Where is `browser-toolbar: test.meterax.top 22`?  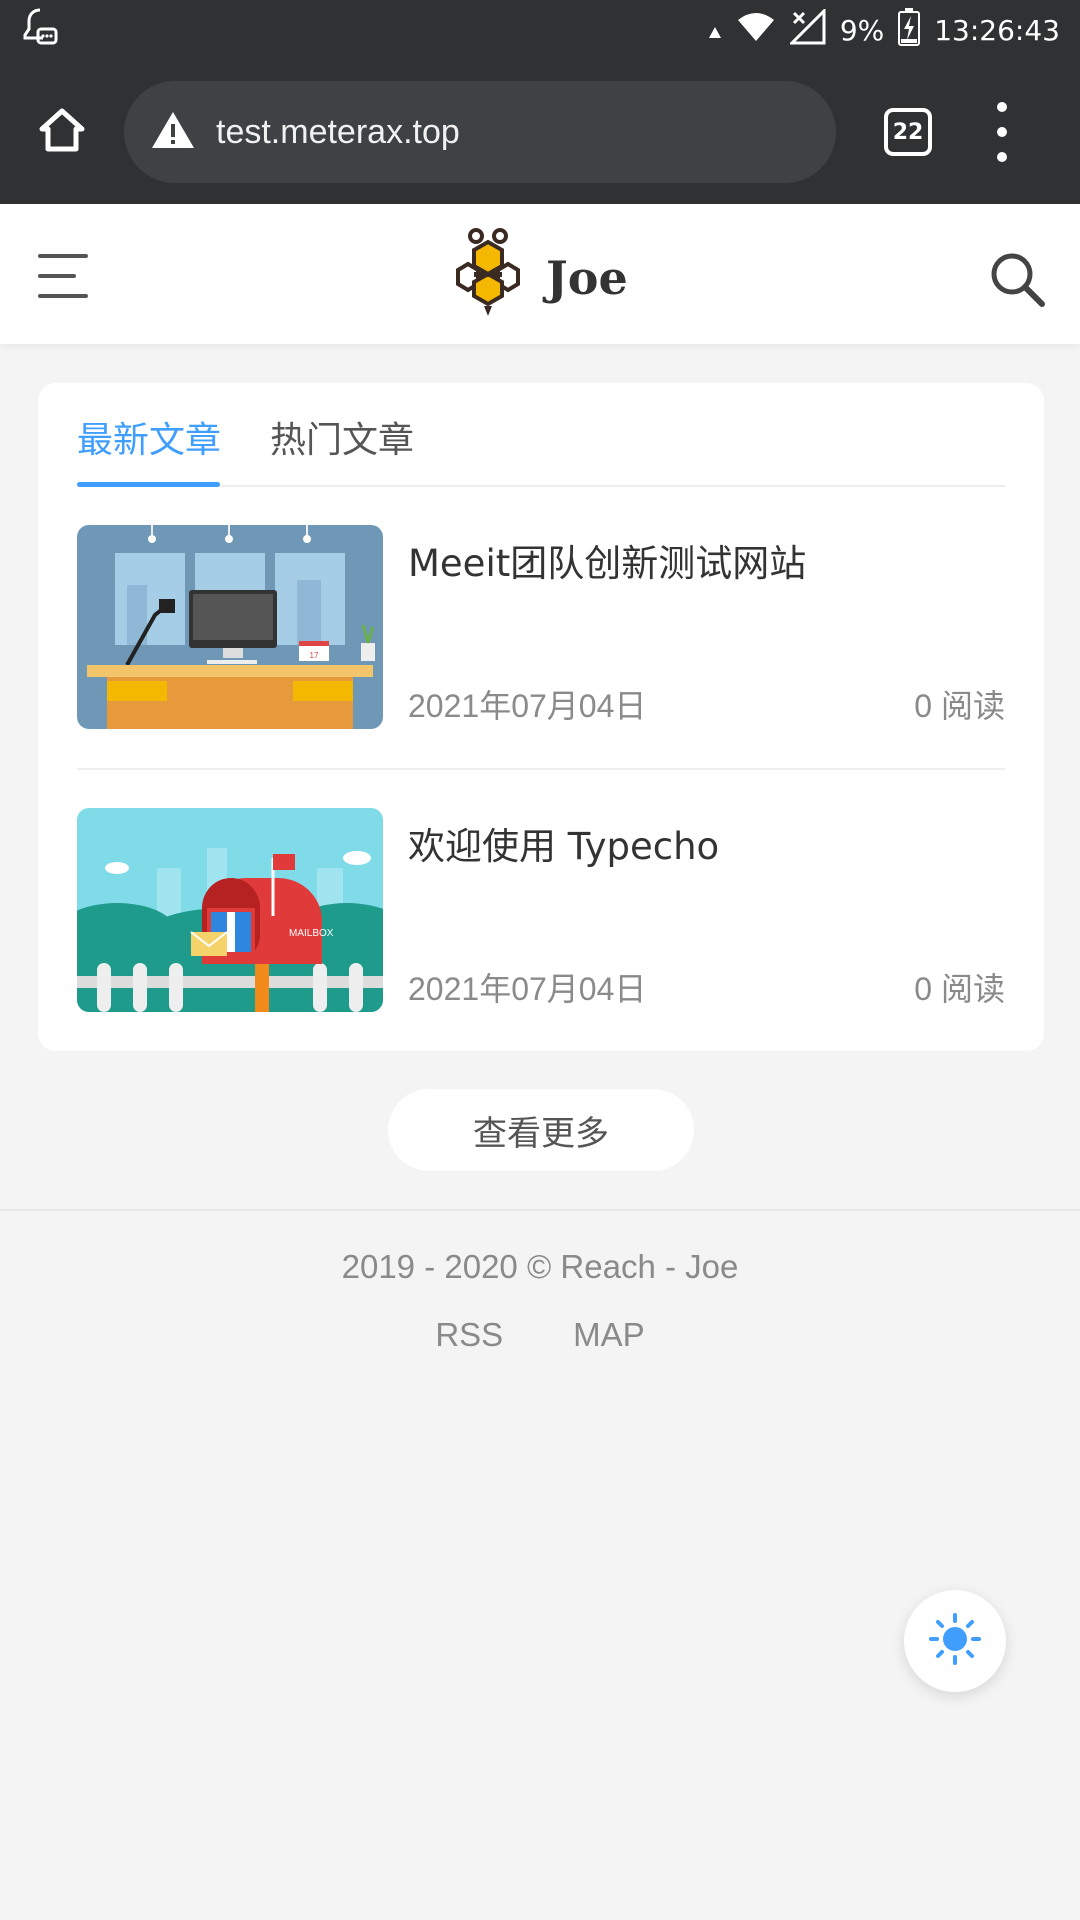 browser-toolbar: test.meterax.top 22 is located at coordinates (540, 132).